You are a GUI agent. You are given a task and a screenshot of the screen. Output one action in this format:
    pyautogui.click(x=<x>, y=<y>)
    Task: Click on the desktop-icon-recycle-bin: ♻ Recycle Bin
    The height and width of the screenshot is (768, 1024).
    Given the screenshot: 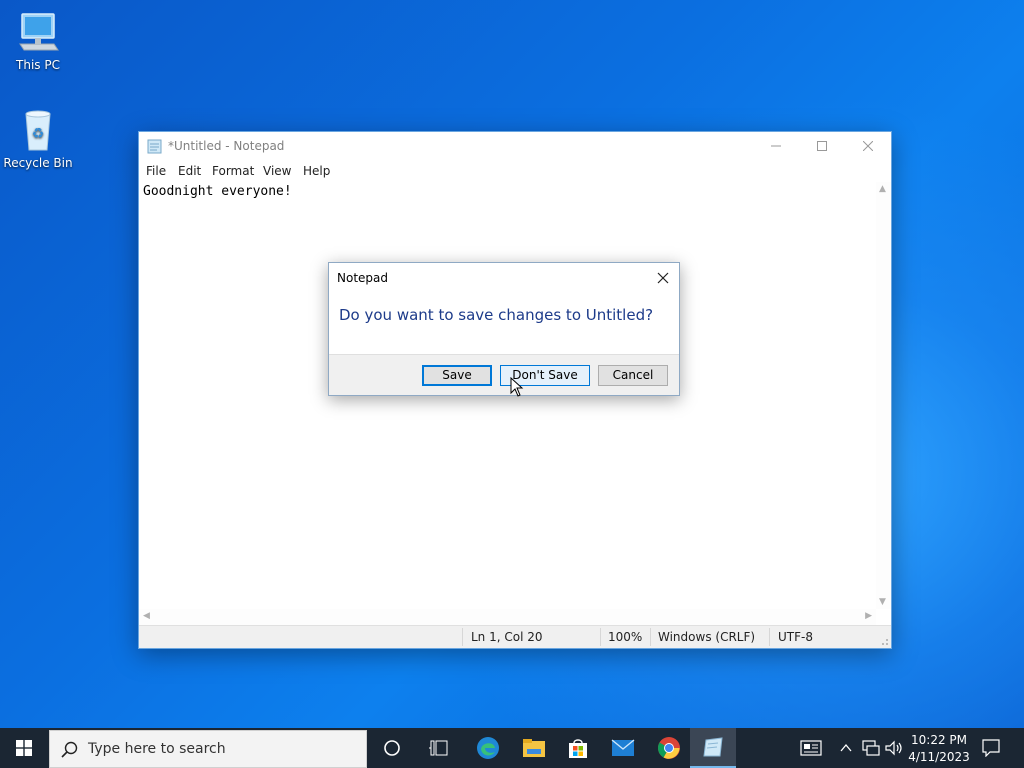 What is the action you would take?
    pyautogui.click(x=38, y=139)
    